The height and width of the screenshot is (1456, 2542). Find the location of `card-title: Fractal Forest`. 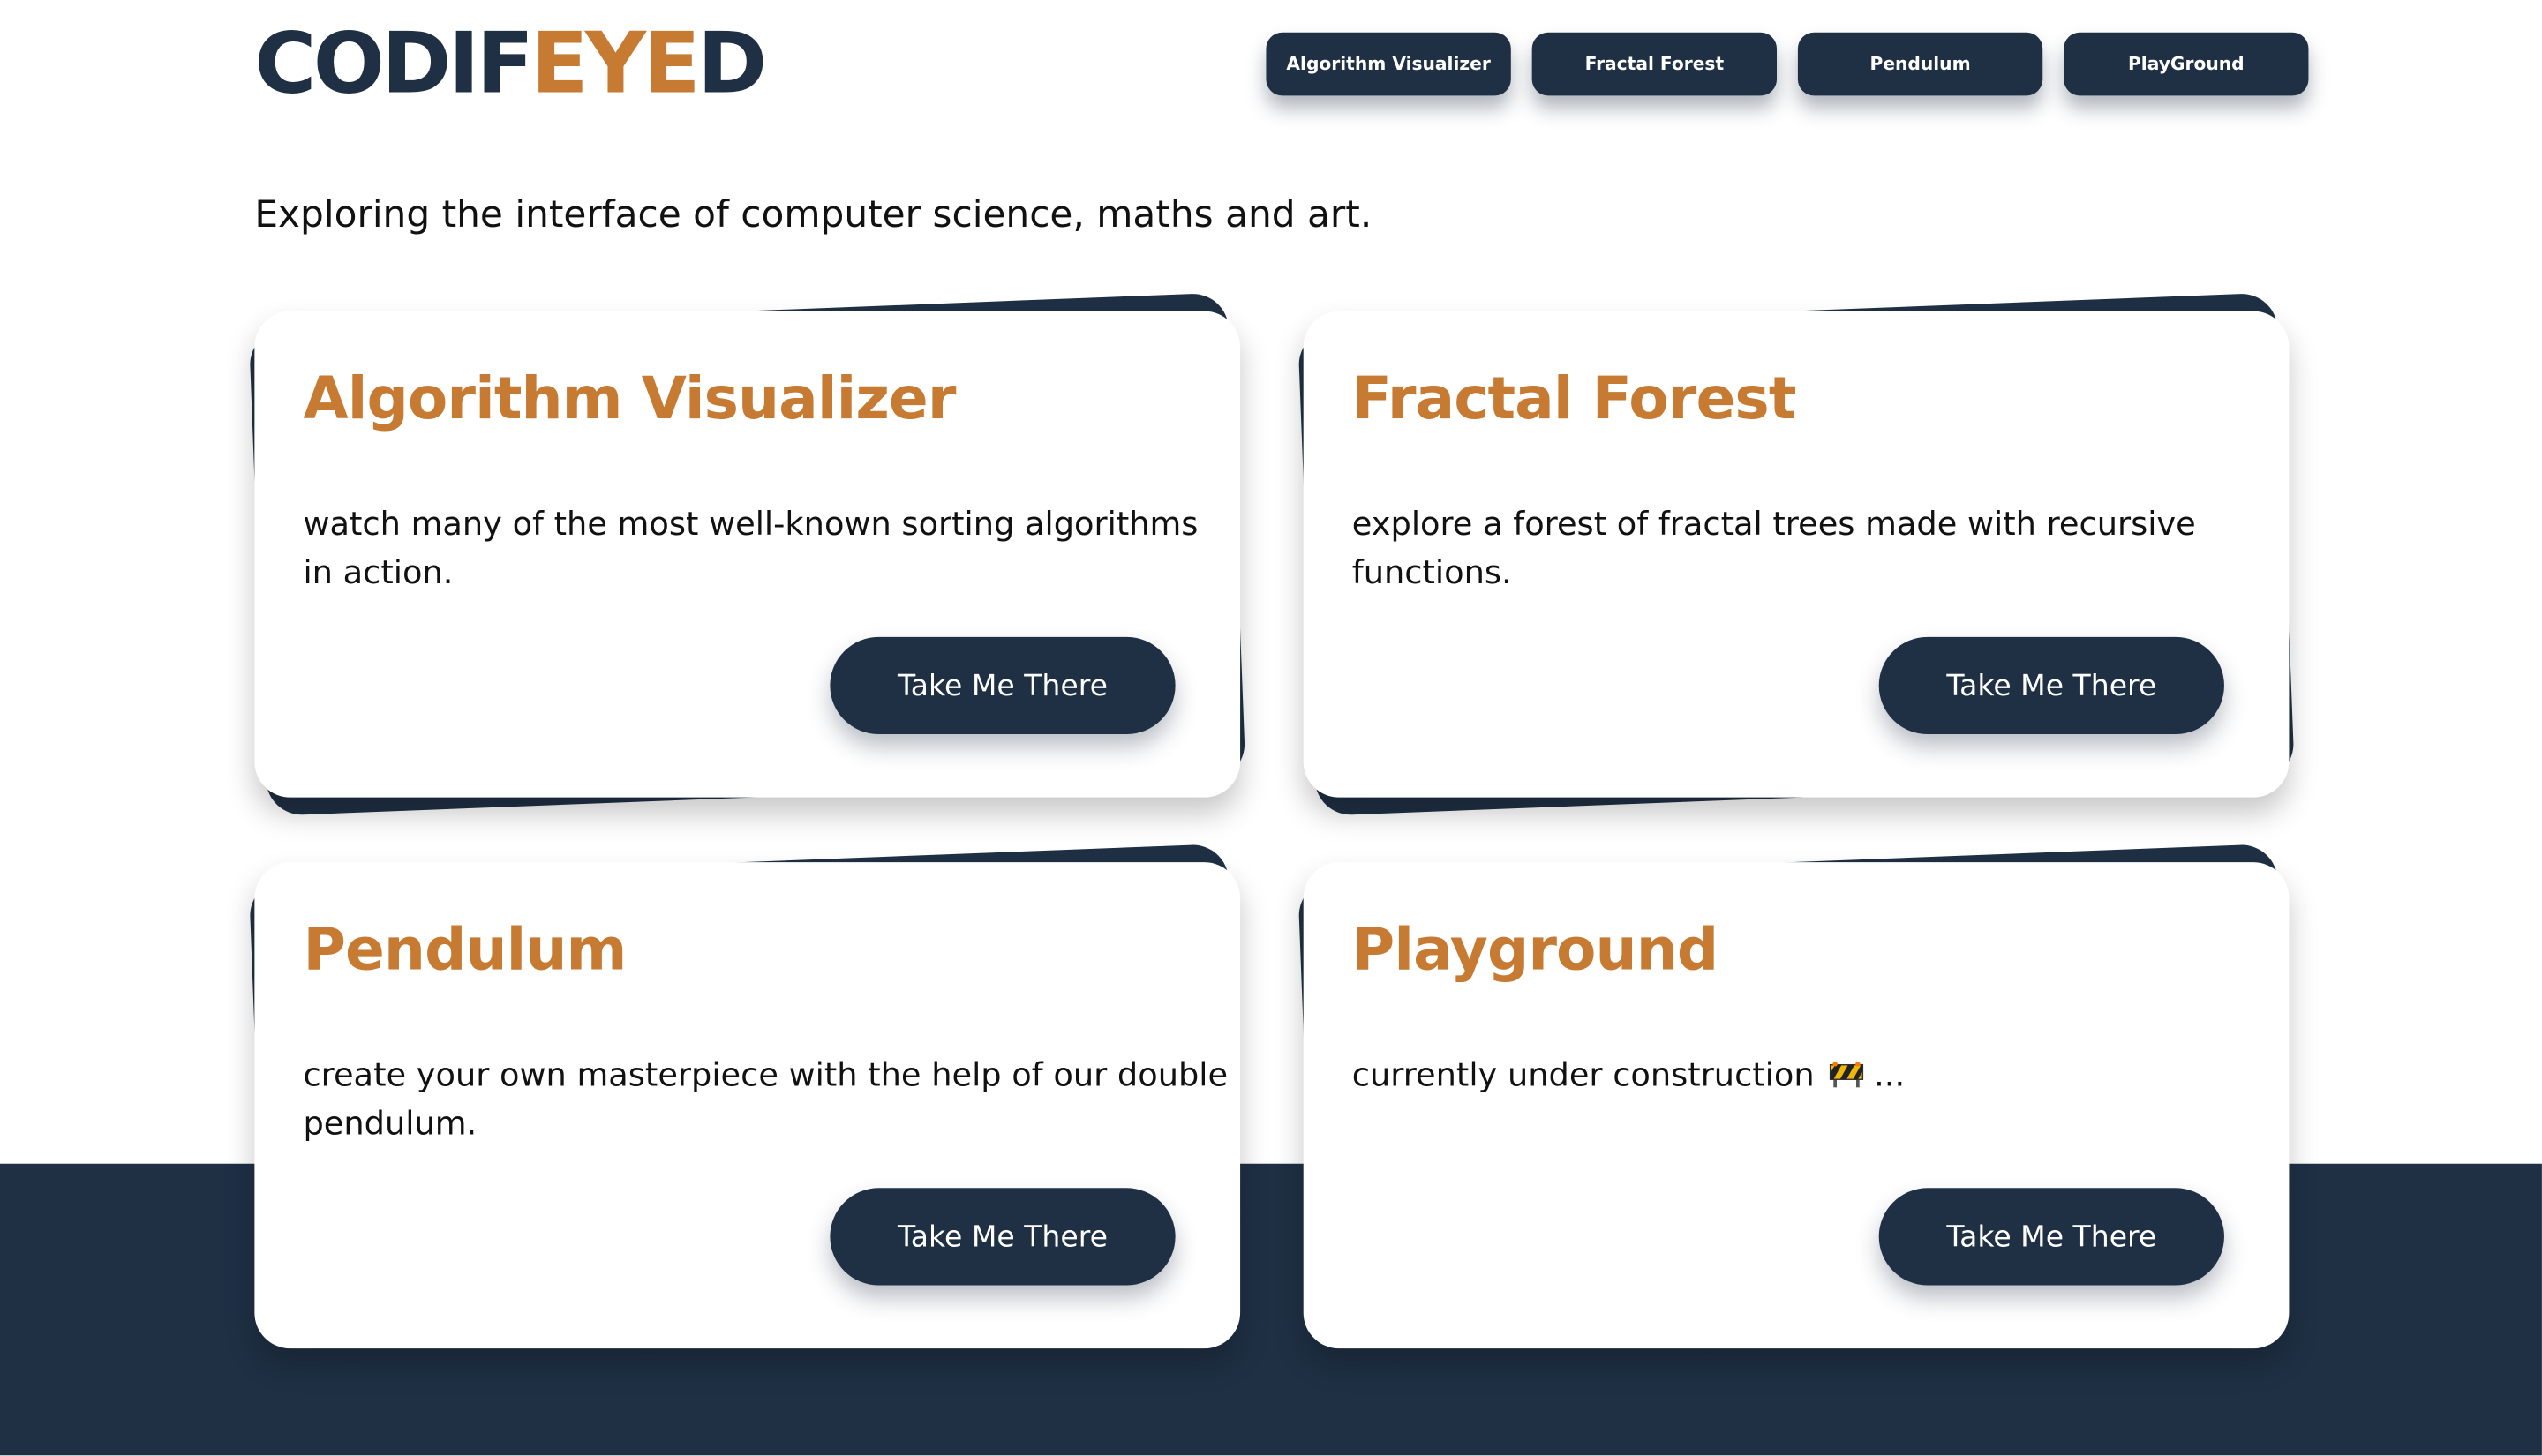

card-title: Fractal Forest is located at coordinates (1574, 399).